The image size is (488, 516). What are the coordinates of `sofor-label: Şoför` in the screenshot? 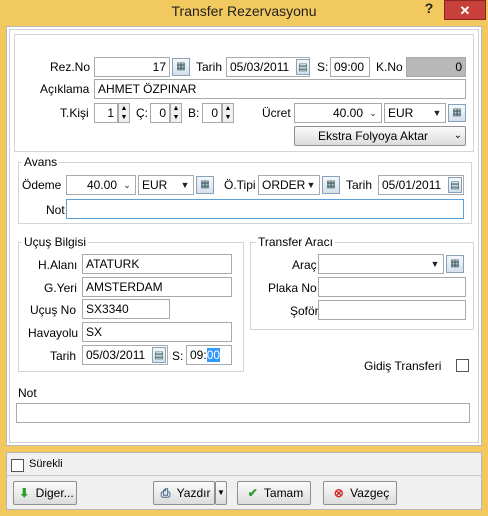 It's located at (304, 311).